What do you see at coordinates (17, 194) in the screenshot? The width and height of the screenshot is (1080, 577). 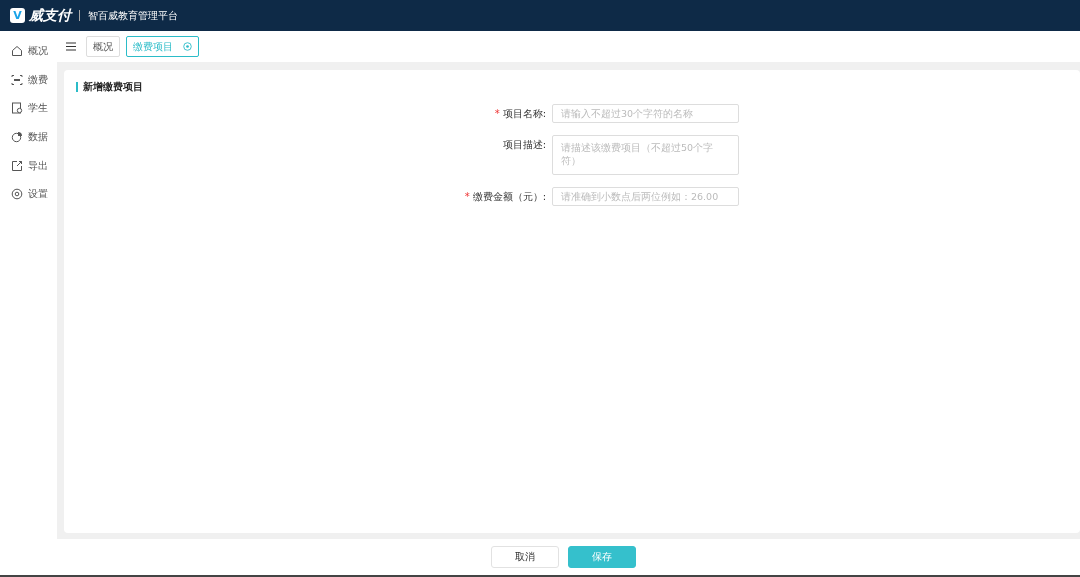 I see `settings-icon` at bounding box center [17, 194].